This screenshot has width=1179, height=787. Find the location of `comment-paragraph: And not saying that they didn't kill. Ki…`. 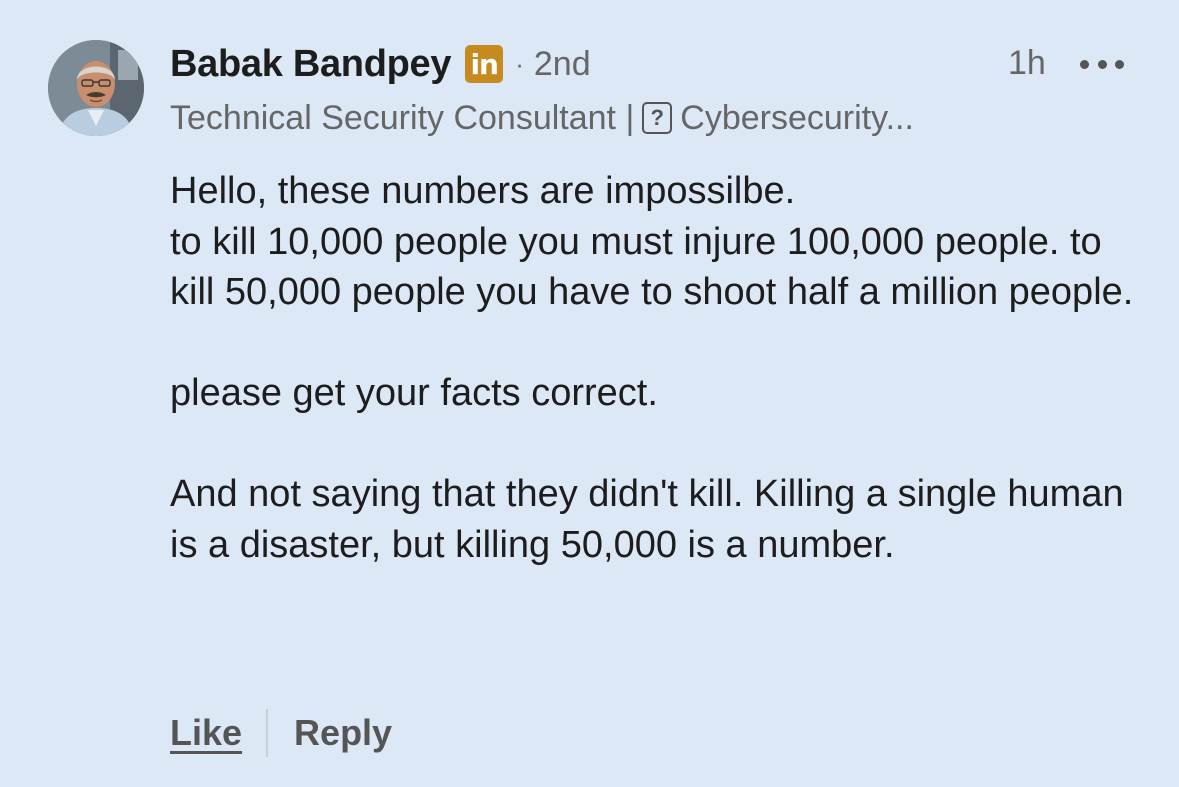

comment-paragraph: And not saying that they didn't kill. Ki… is located at coordinates (647, 519).